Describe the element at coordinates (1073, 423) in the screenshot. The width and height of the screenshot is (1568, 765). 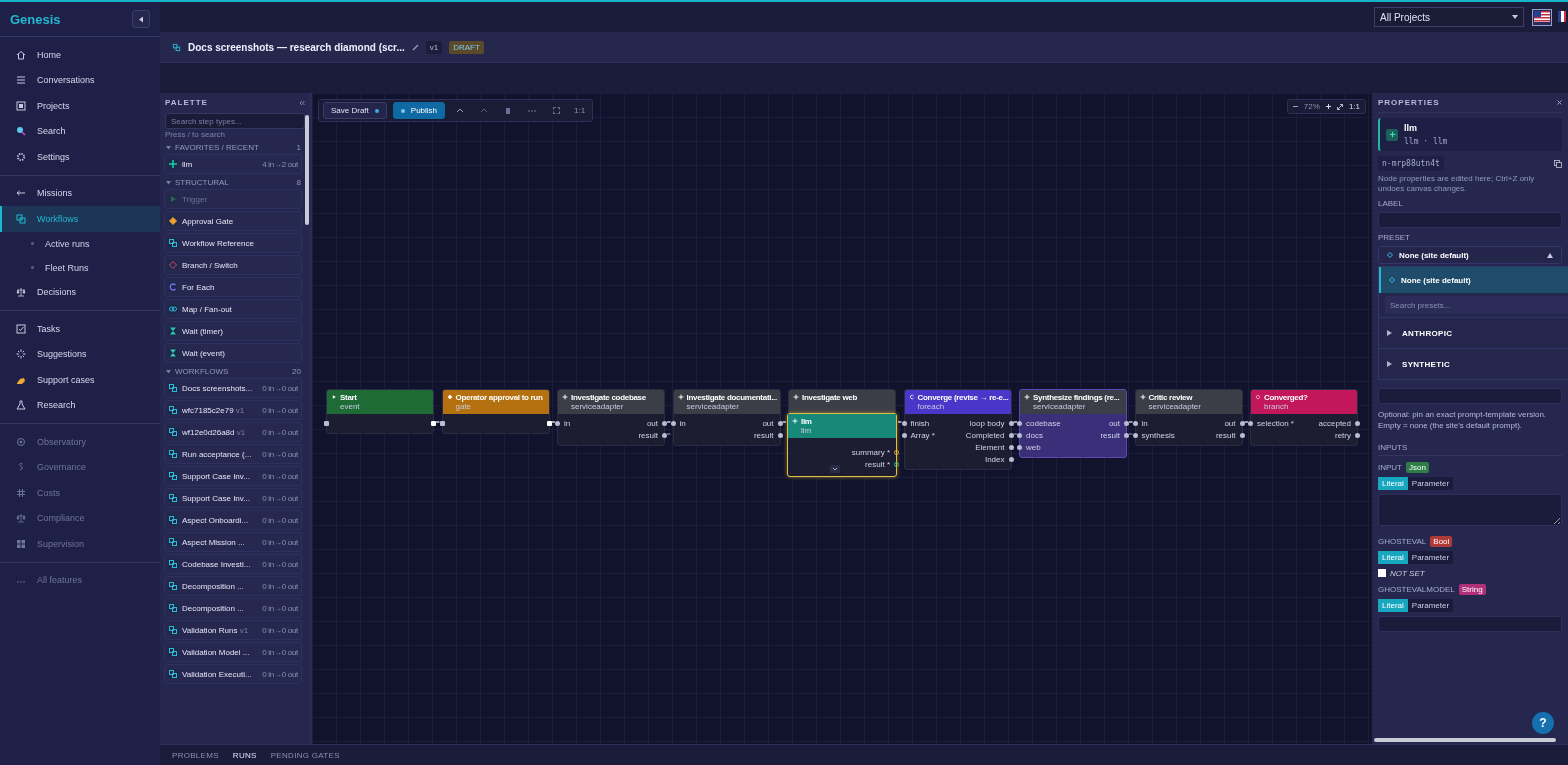
I see `workflow-node: Synthesize findings (re... serviceadapter codebase out docs result web` at that location.